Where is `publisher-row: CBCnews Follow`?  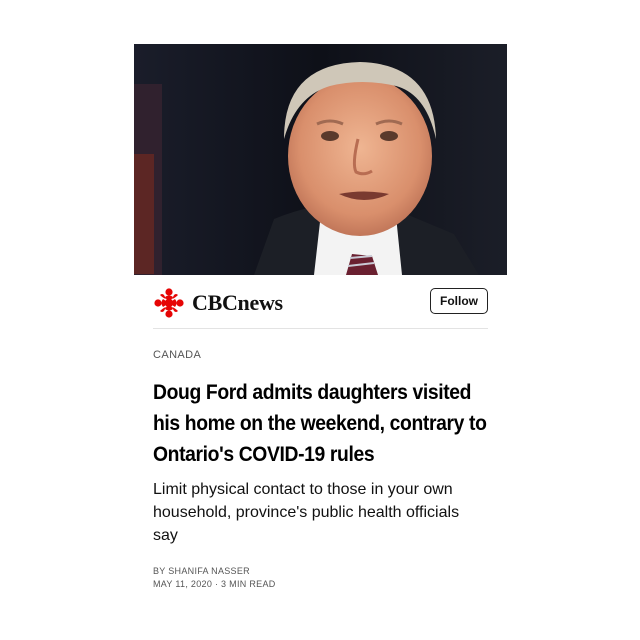
publisher-row: CBCnews Follow is located at coordinates (320, 302).